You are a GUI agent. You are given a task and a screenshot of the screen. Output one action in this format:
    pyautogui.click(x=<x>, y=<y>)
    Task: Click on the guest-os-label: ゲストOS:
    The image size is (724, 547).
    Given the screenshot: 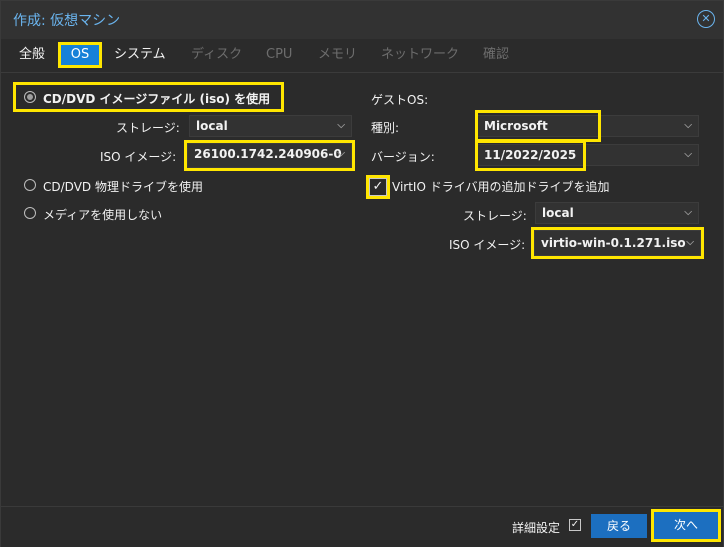 What is the action you would take?
    pyautogui.click(x=400, y=100)
    